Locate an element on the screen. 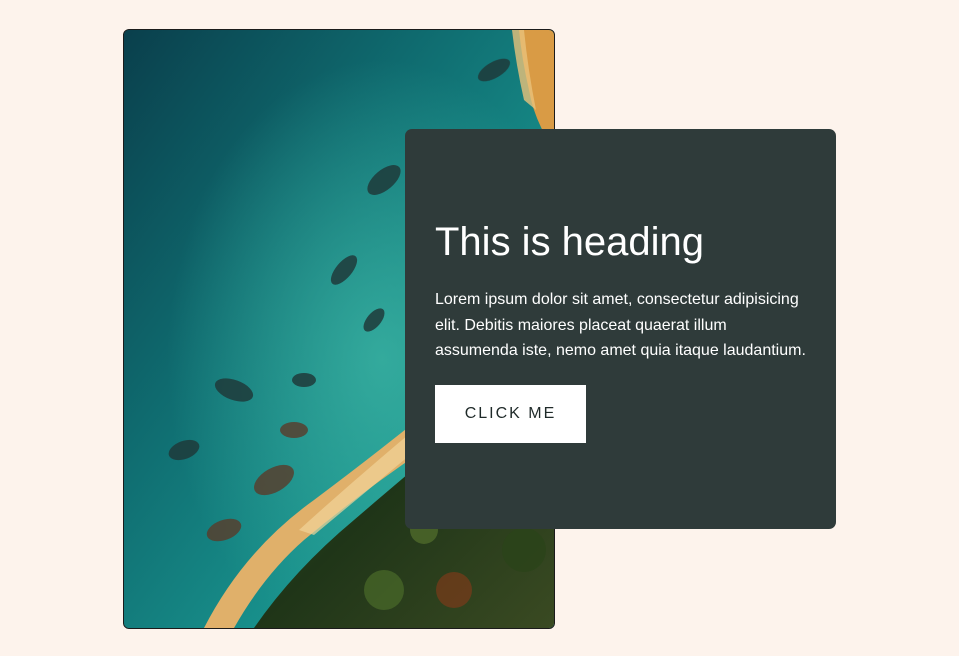 The width and height of the screenshot is (959, 656). click-me-button: CLICK ME is located at coordinates (510, 413).